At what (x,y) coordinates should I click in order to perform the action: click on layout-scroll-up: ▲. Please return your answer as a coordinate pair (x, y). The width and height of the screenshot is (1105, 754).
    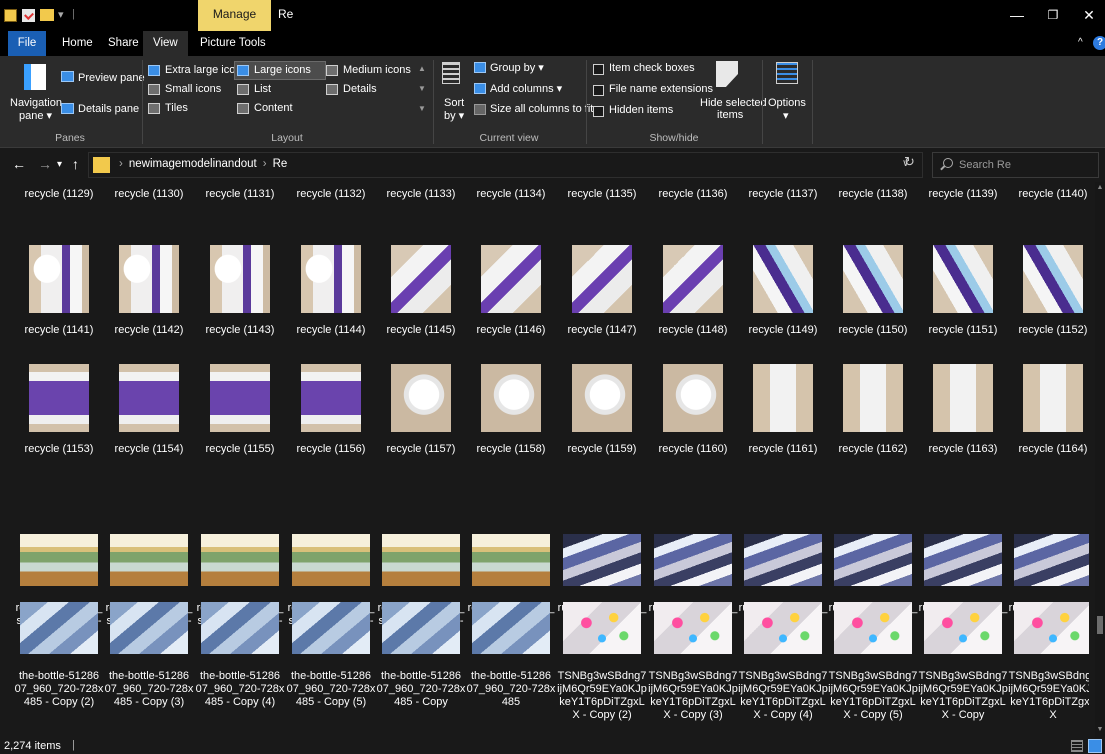
    Looking at the image, I should click on (422, 68).